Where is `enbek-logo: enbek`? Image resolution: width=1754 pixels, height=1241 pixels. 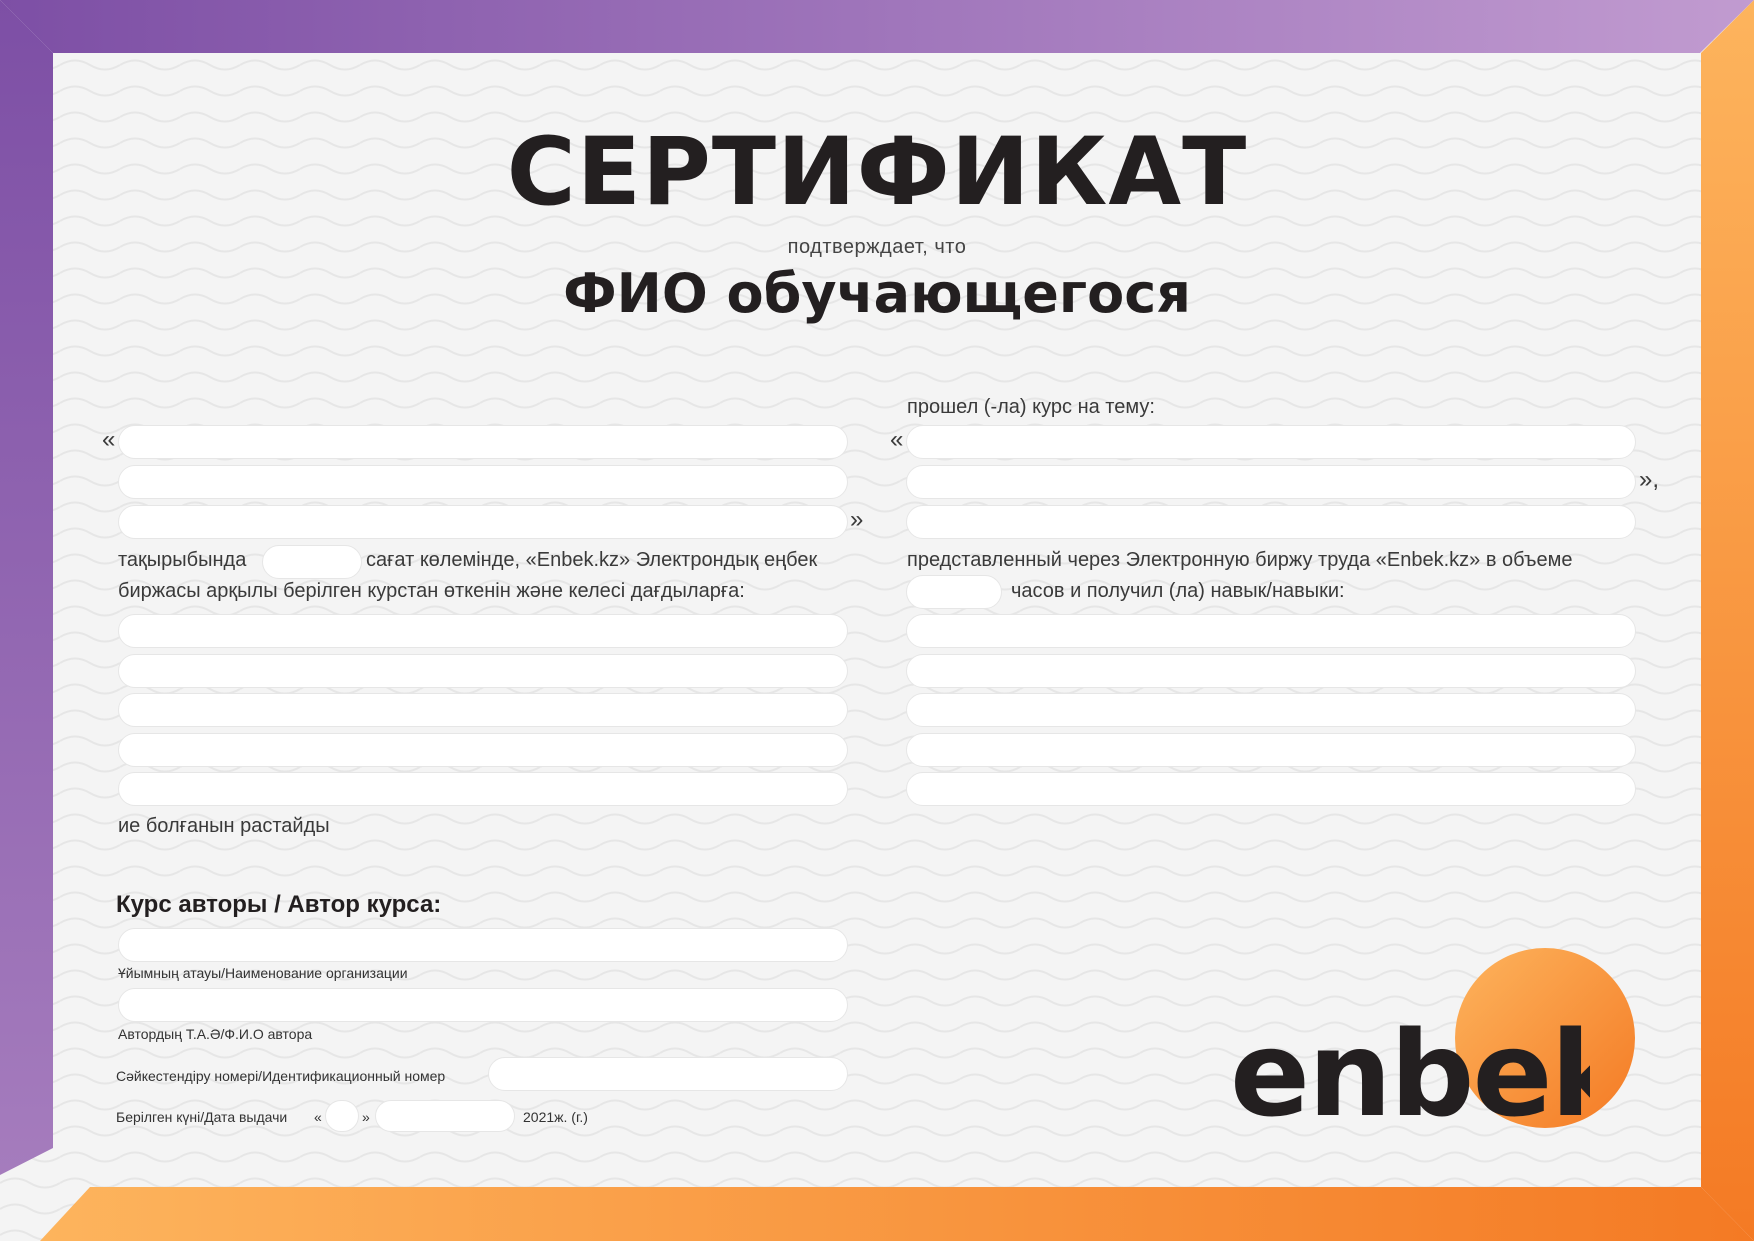 enbek-logo: enbek is located at coordinates (1432, 1066).